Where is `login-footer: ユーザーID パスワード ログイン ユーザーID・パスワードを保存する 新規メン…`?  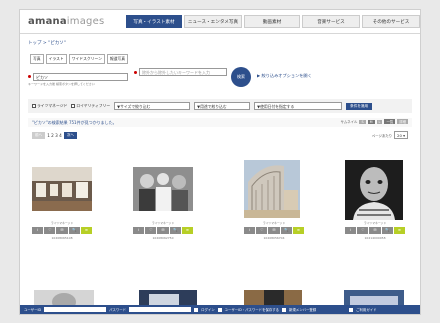
login-footer: ユーザーID パスワード ログイン ユーザーID・パスワードを保存する 新規メン… is located at coordinates (220, 309).